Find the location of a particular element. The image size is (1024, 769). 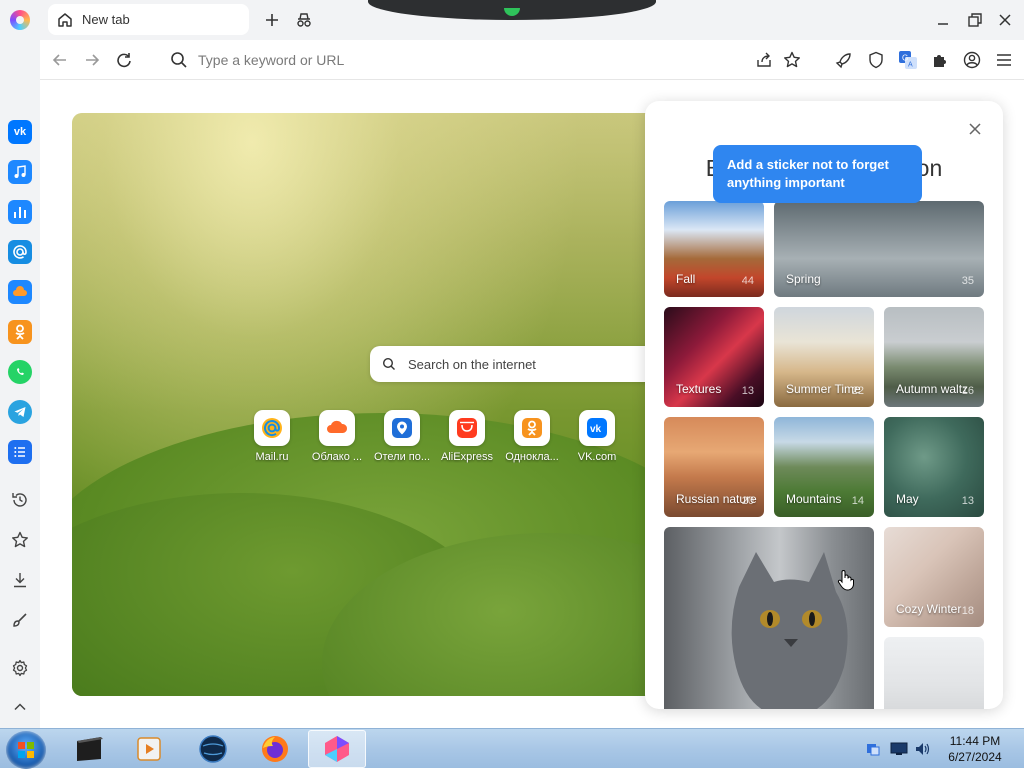

minimize-button is located at coordinates (943, 20).